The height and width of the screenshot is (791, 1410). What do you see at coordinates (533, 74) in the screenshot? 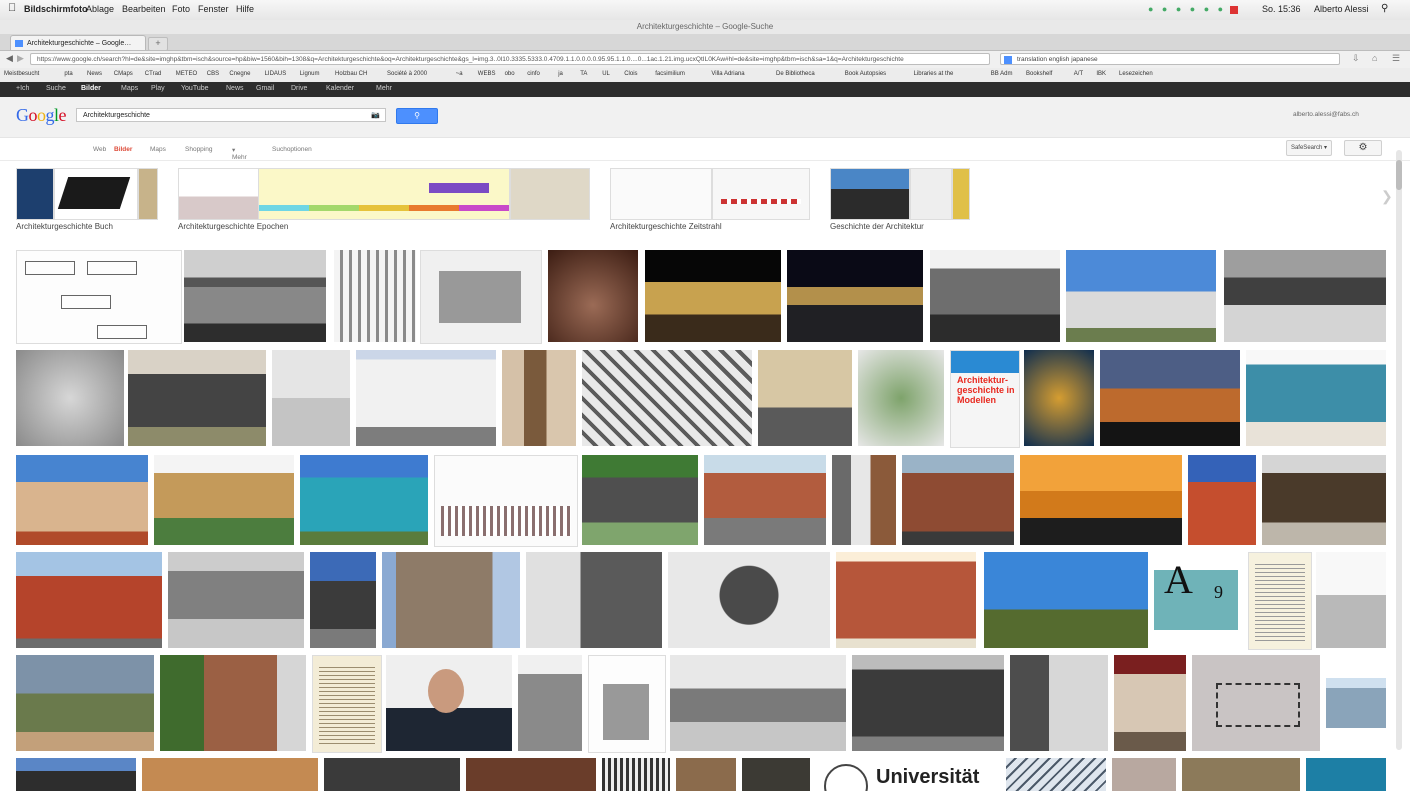
I see `bookmark-item: cinfo` at bounding box center [533, 74].